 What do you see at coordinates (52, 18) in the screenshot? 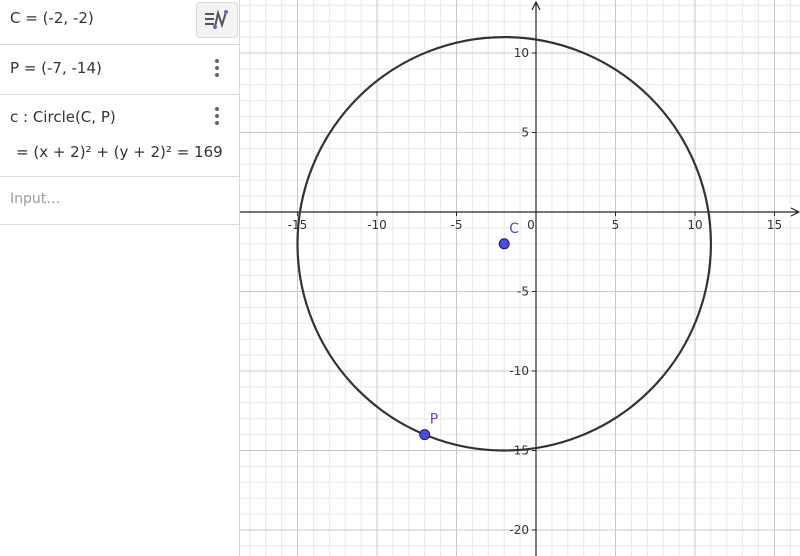
I see `algebra-item-text: C = (-2, -2)` at bounding box center [52, 18].